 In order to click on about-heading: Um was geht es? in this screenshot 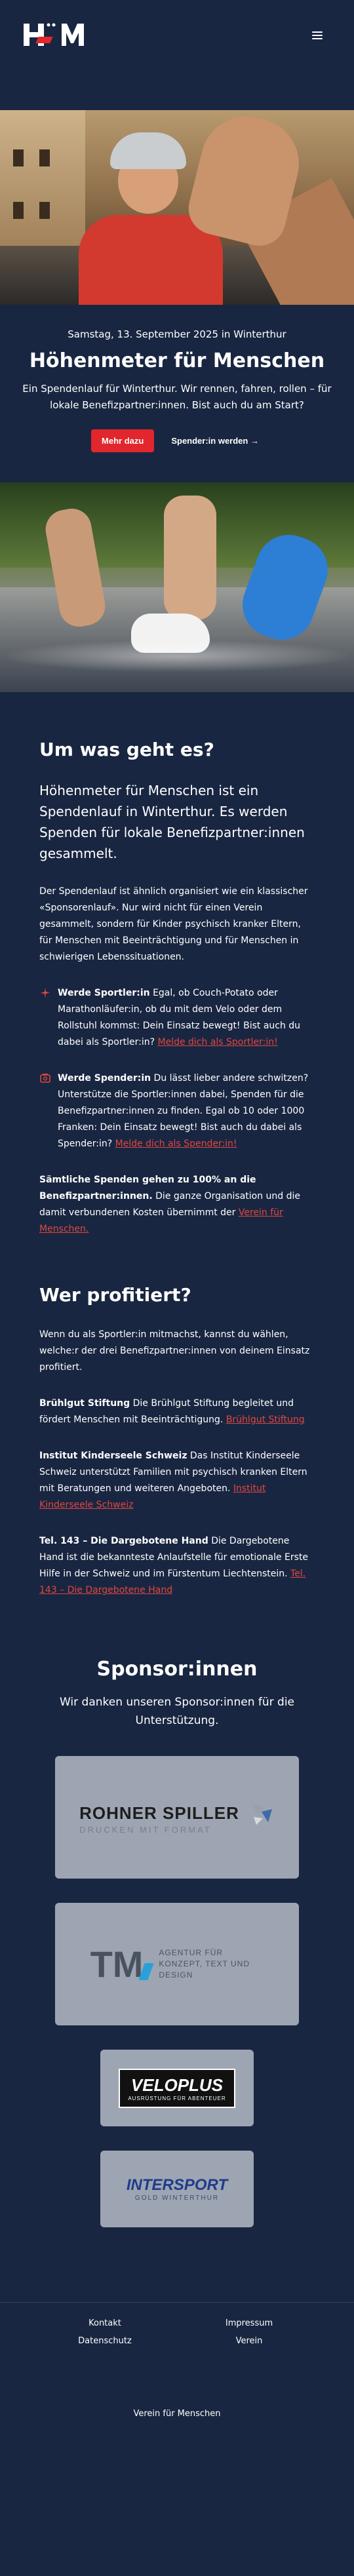, I will do `click(126, 749)`.